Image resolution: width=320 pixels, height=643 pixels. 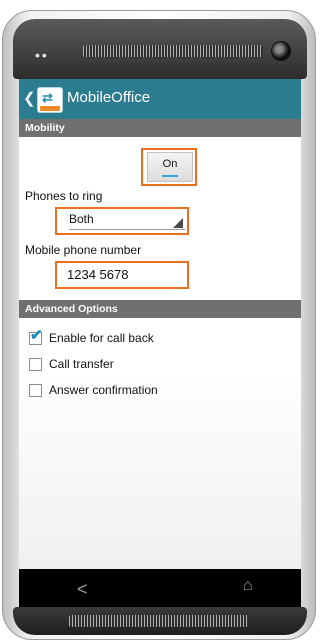 I want to click on checkbox-call-back: ✔, so click(x=36, y=336).